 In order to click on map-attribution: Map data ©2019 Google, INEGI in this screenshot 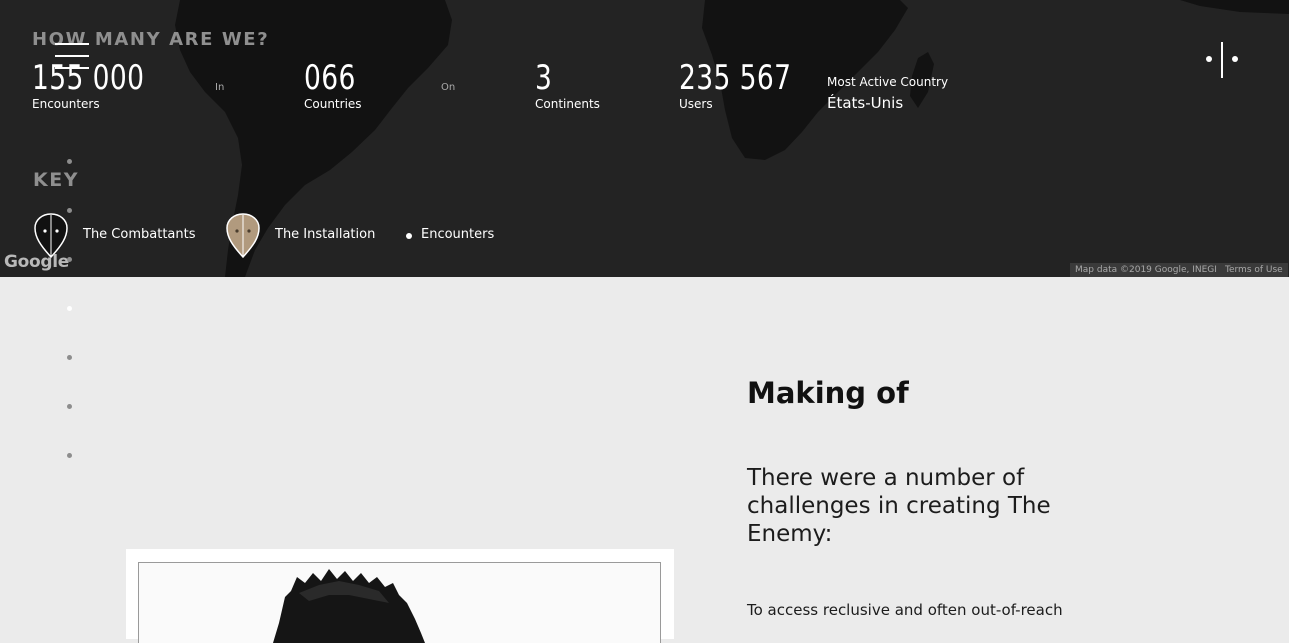, I will do `click(1146, 270)`.